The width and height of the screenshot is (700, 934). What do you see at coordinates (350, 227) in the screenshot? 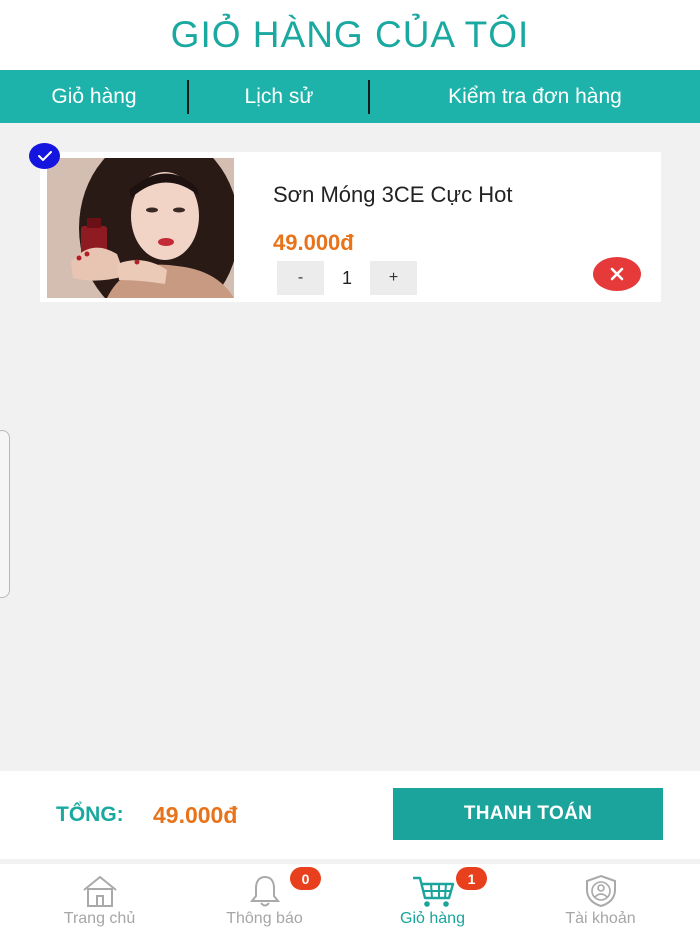
I see `cart-item: Sơn Móng 3CE Cực Hot 49.000đ - 1 +` at bounding box center [350, 227].